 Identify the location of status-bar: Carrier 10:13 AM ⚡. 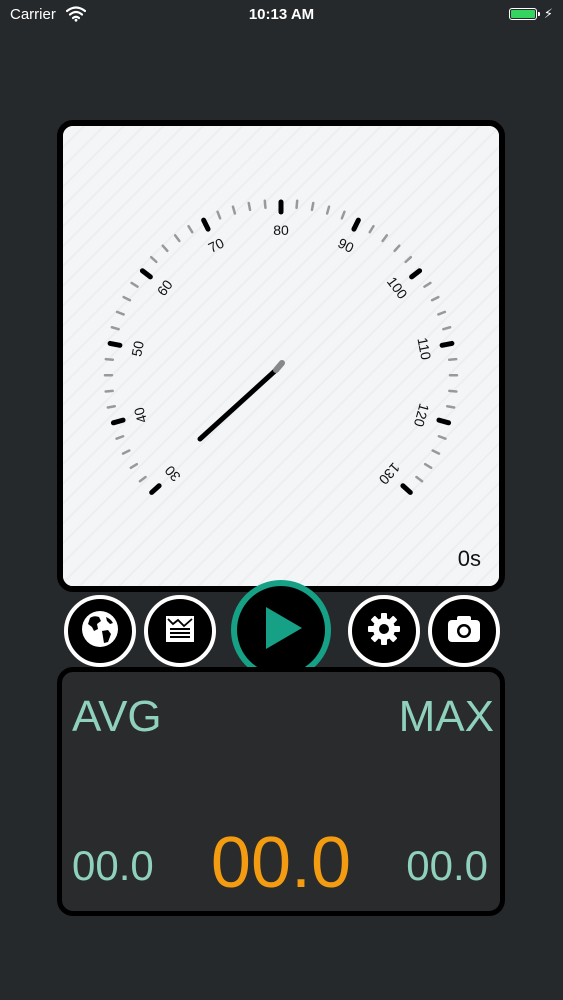
(281, 15).